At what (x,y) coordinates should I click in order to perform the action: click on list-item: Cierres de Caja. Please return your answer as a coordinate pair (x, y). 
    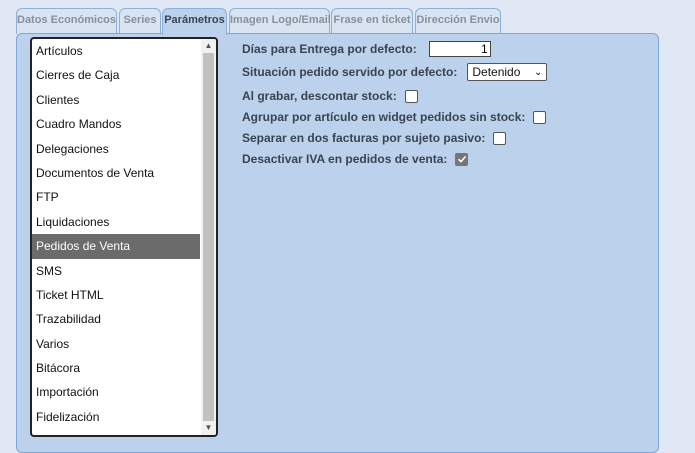
    Looking at the image, I should click on (116, 75).